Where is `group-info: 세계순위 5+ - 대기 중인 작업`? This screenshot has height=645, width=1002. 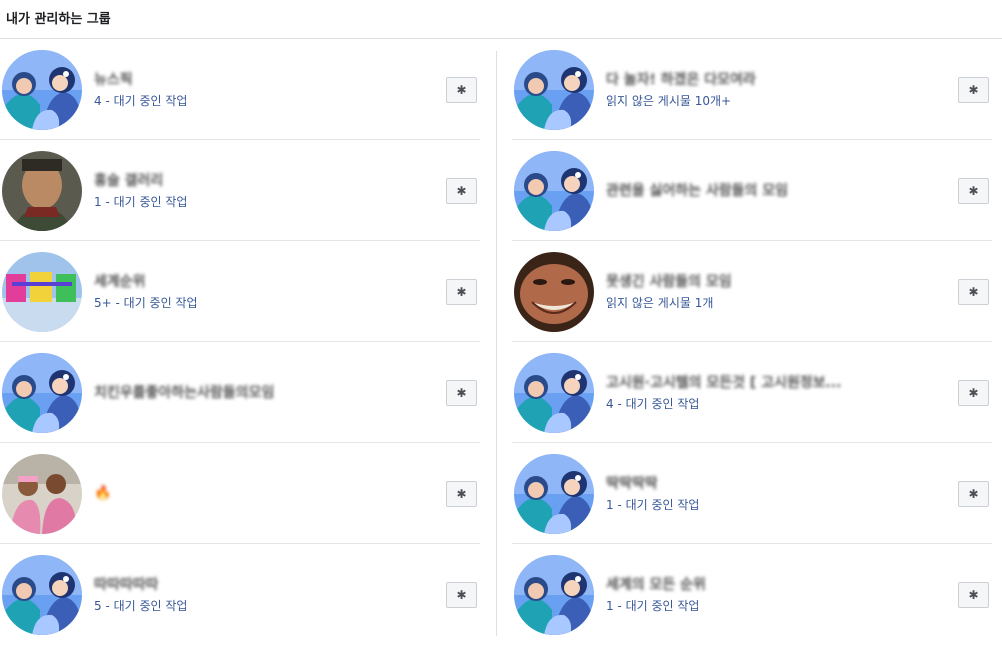
group-info: 세계순위 5+ - 대기 중인 작업 is located at coordinates (146, 291).